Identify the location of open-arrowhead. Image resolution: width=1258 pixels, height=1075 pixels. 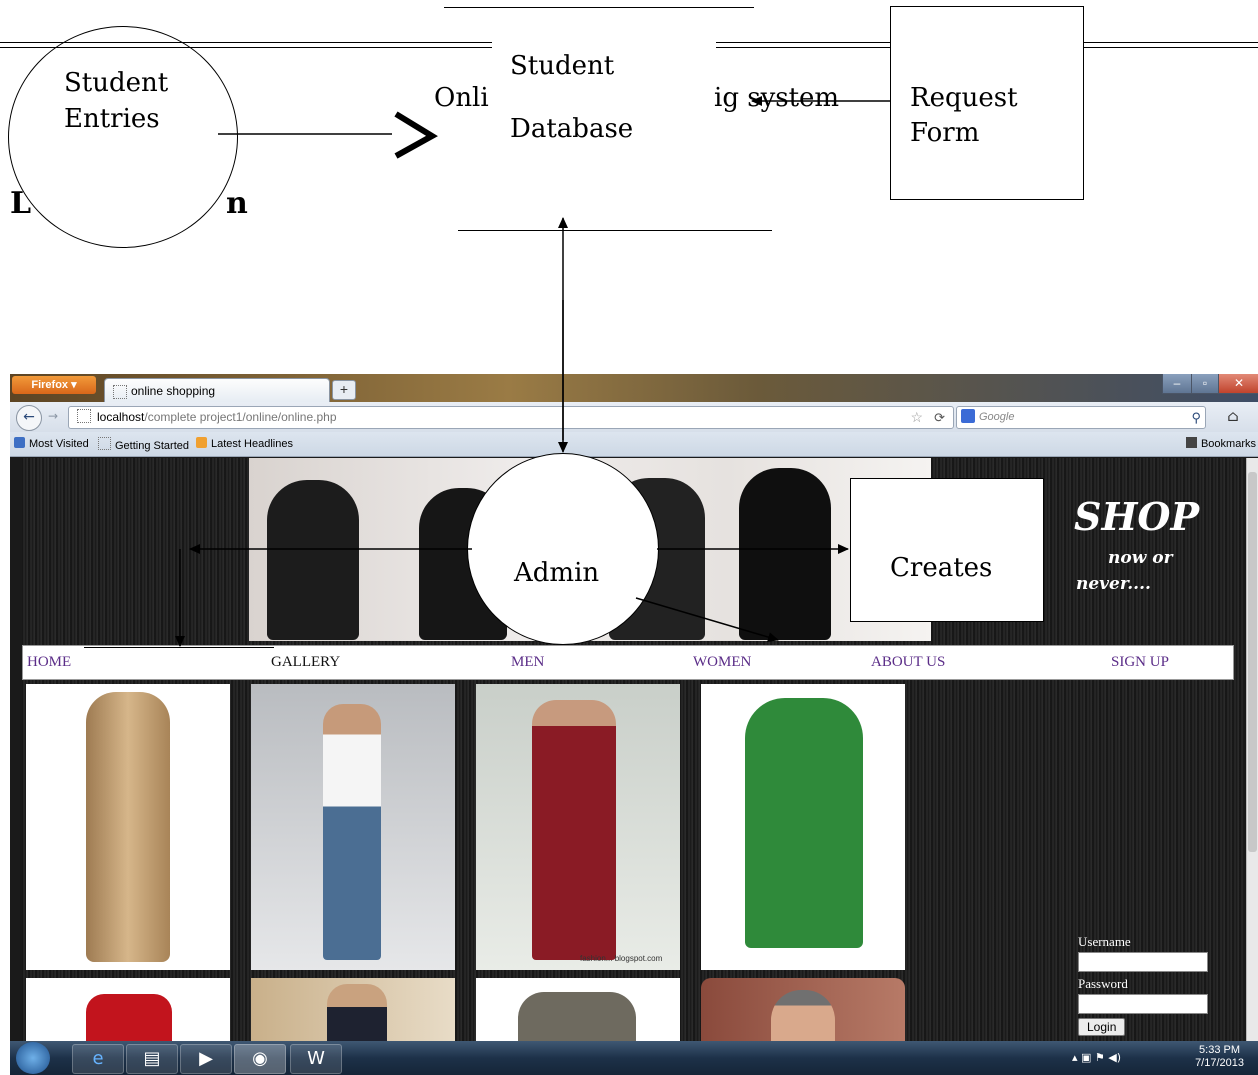
(416, 135).